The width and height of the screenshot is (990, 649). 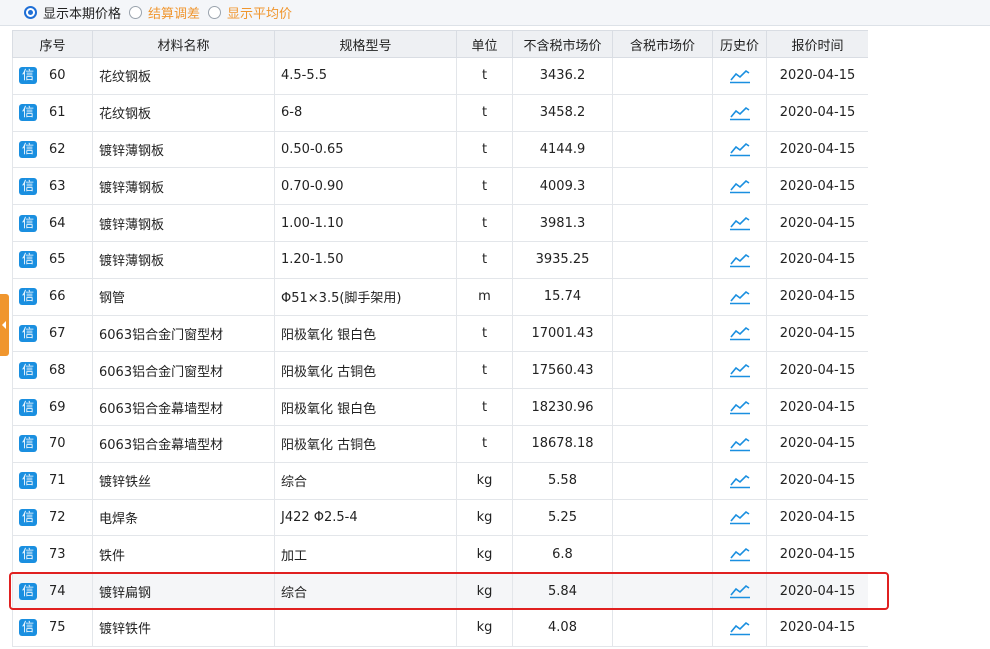 I want to click on radio-average-price: 显示平均价, so click(x=250, y=12).